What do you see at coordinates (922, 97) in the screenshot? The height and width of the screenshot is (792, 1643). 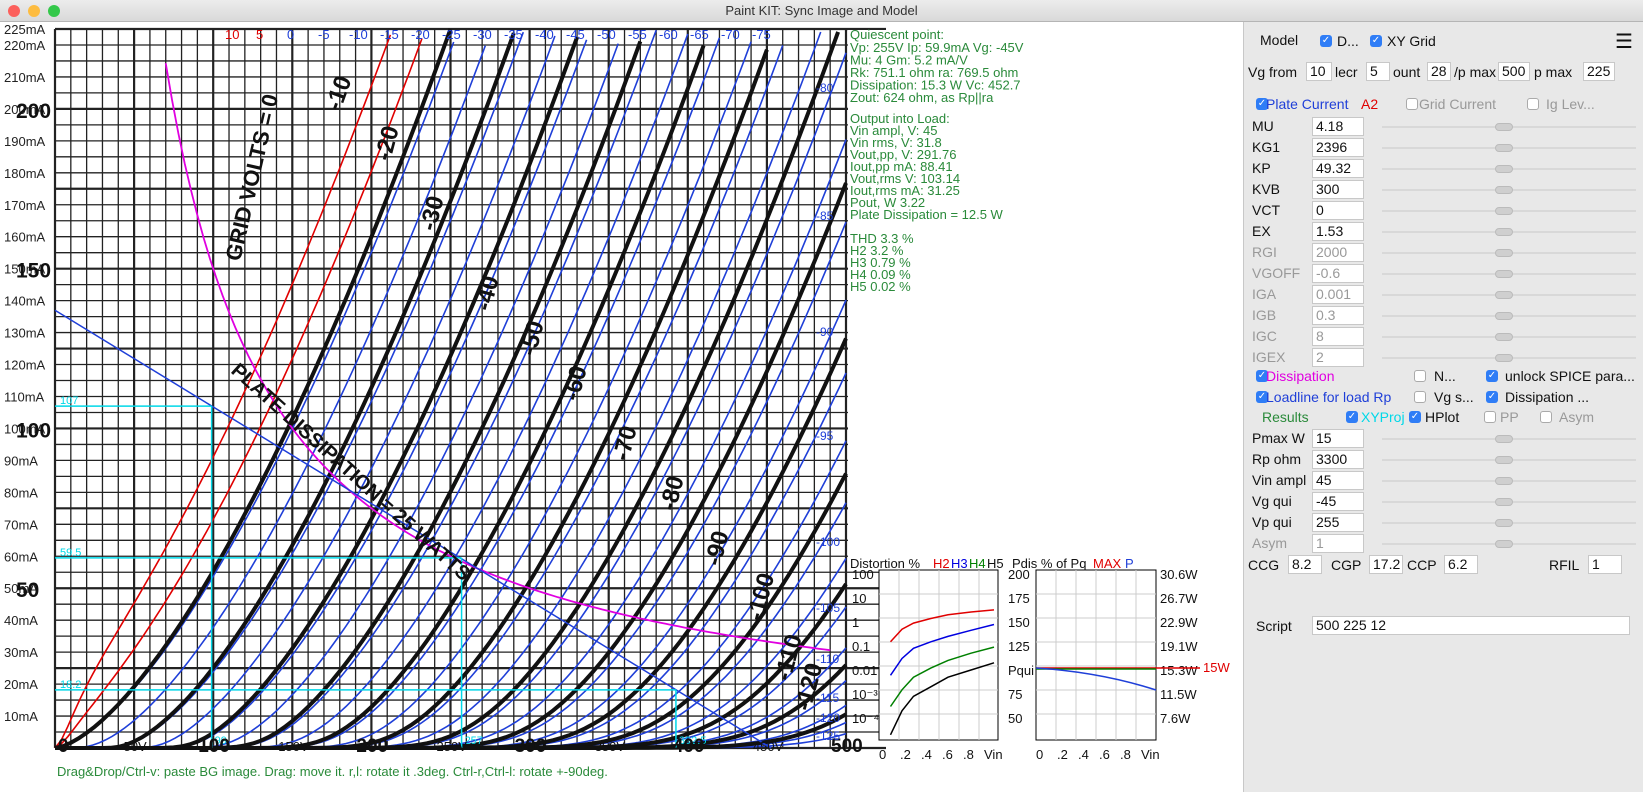 I see `quiescent-line: Zout: 624 ohm, as Rp||ra` at bounding box center [922, 97].